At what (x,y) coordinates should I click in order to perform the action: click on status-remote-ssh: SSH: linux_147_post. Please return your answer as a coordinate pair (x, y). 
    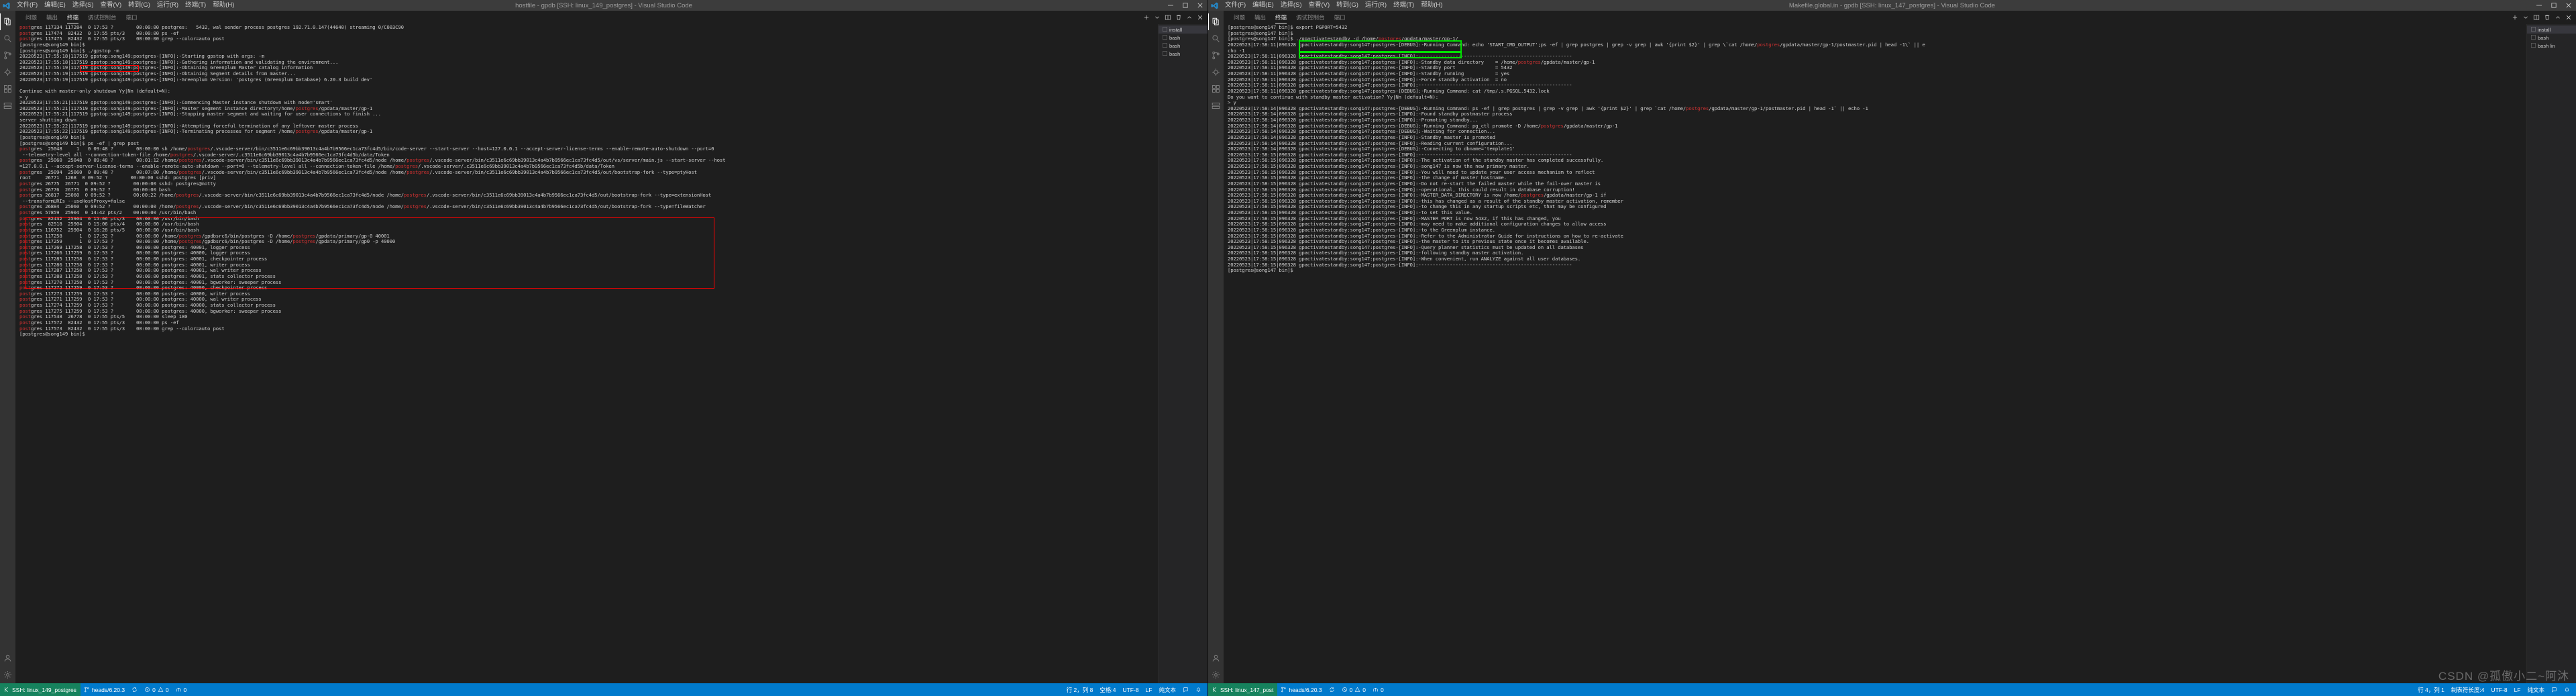
    Looking at the image, I should click on (1243, 689).